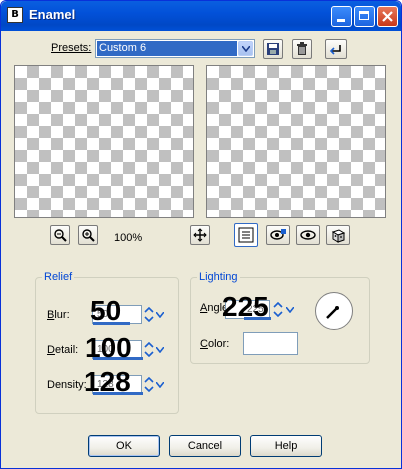  I want to click on angle-dropdown, so click(290, 309).